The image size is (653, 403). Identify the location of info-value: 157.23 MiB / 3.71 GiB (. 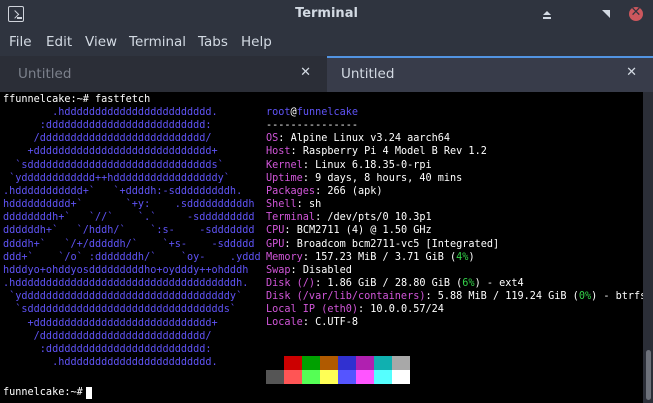
(386, 257).